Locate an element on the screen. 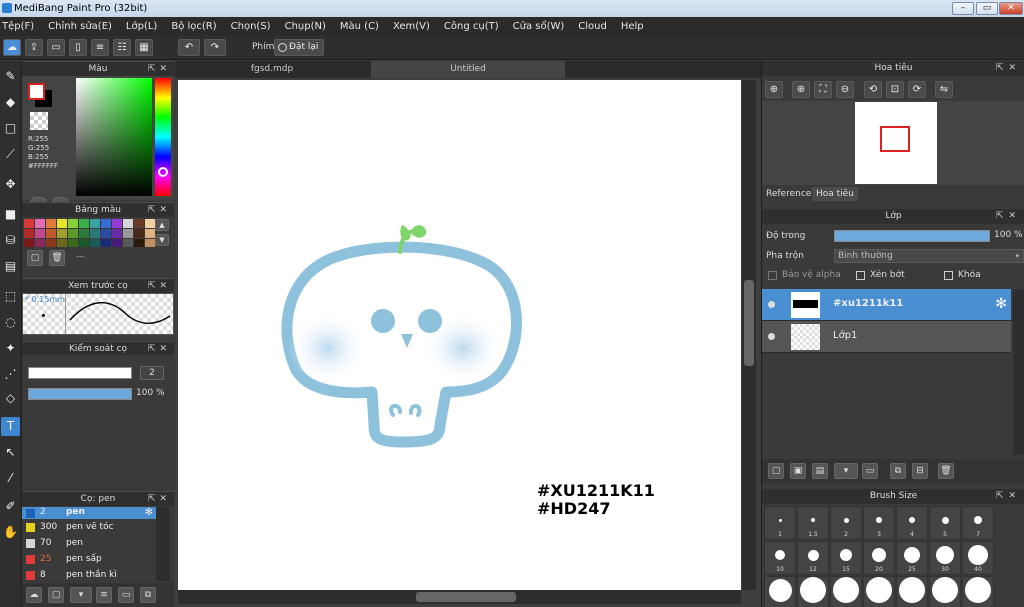 The width and height of the screenshot is (1024, 607). menu-window: Cửa sổ(W) is located at coordinates (539, 26).